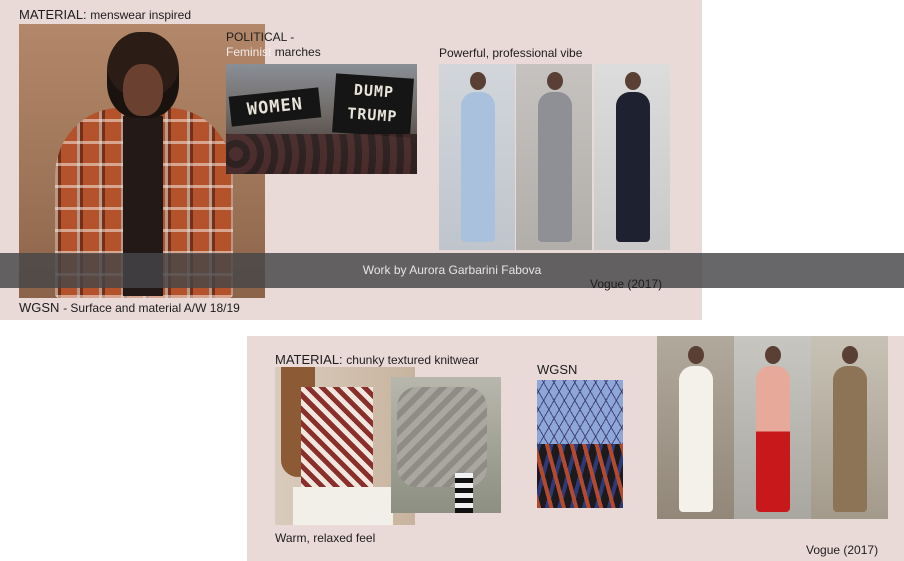 This screenshot has height=561, width=904. I want to click on political-heading: POLITICAL -, so click(260, 37).